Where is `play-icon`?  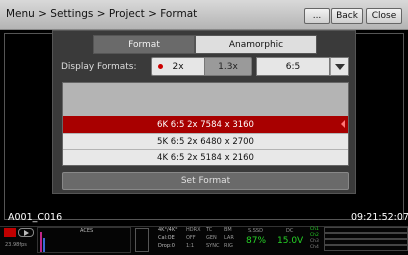 play-icon is located at coordinates (26, 232).